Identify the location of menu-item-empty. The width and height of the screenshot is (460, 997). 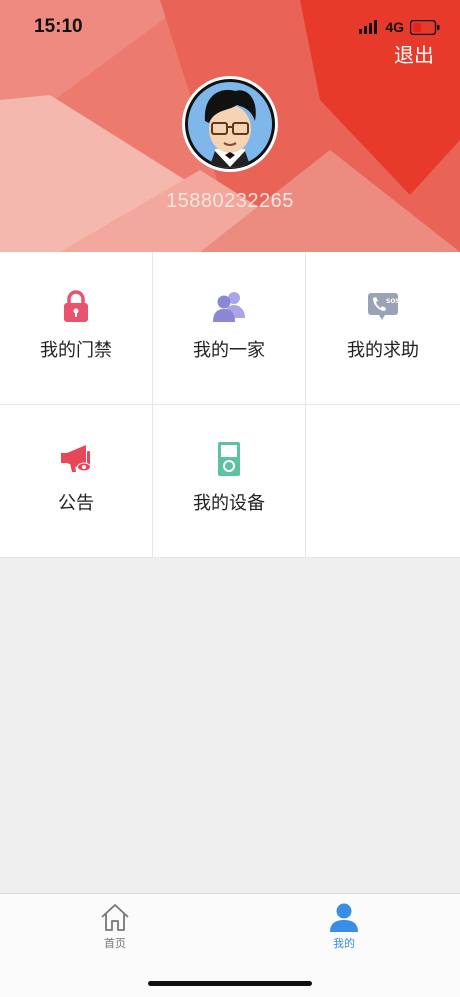
(383, 481).